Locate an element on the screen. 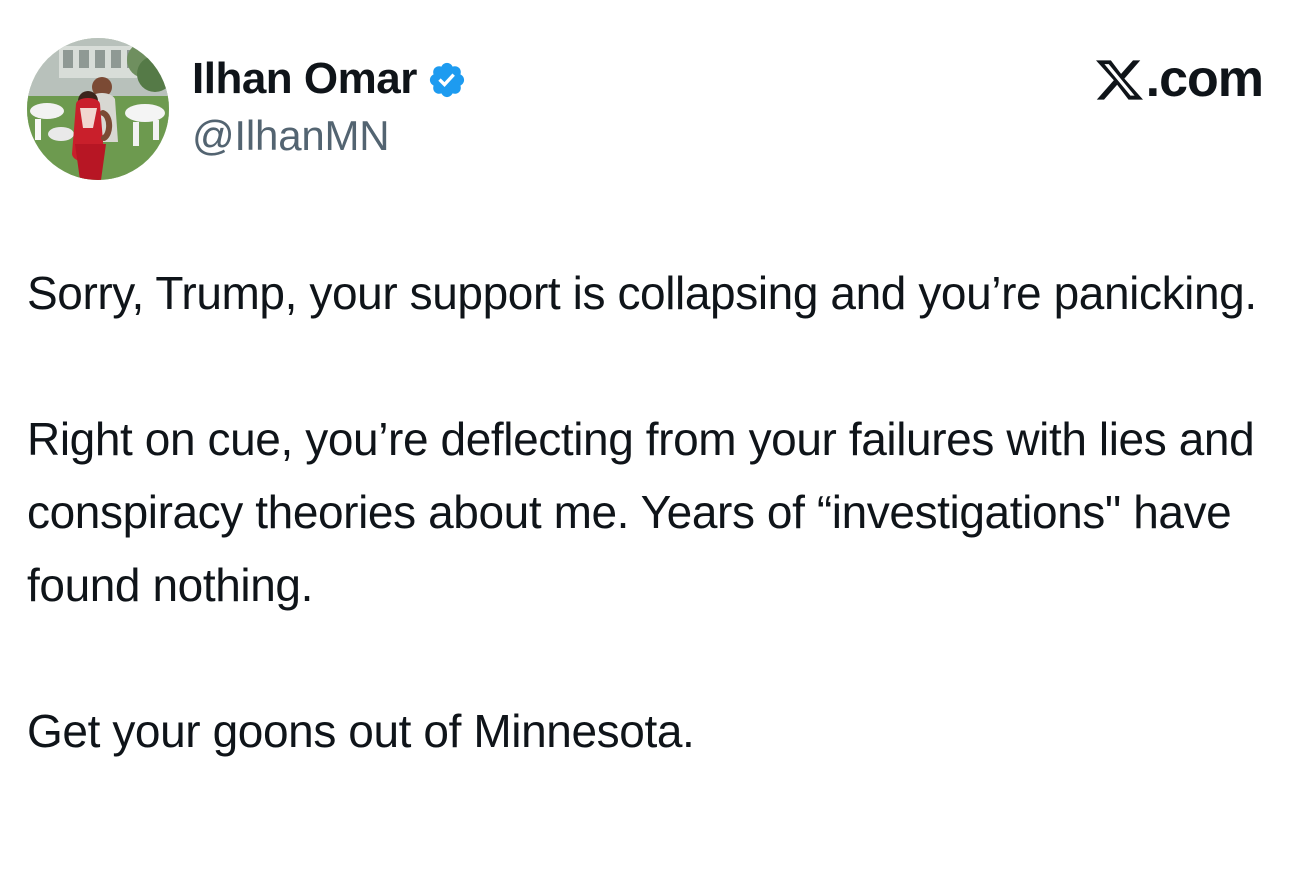  avatar-photo is located at coordinates (98, 109).